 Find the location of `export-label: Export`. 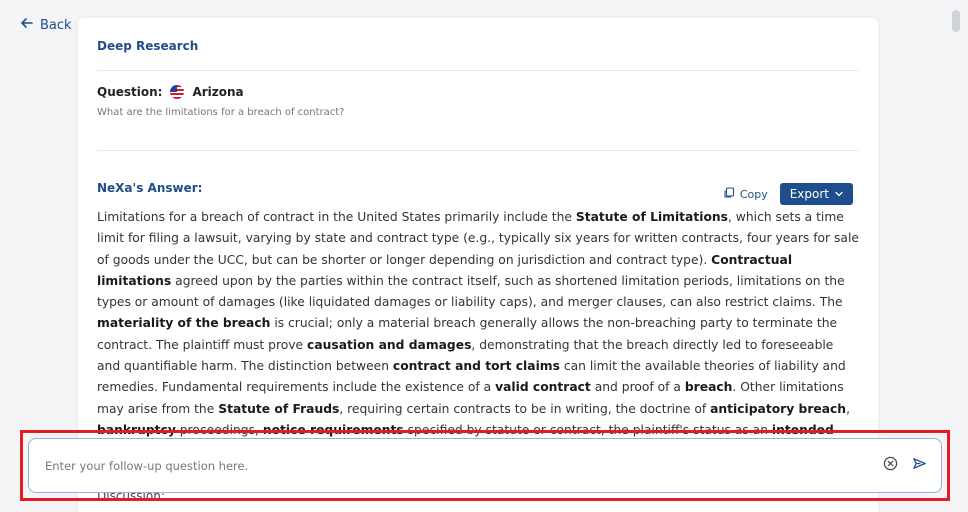

export-label: Export is located at coordinates (809, 194).